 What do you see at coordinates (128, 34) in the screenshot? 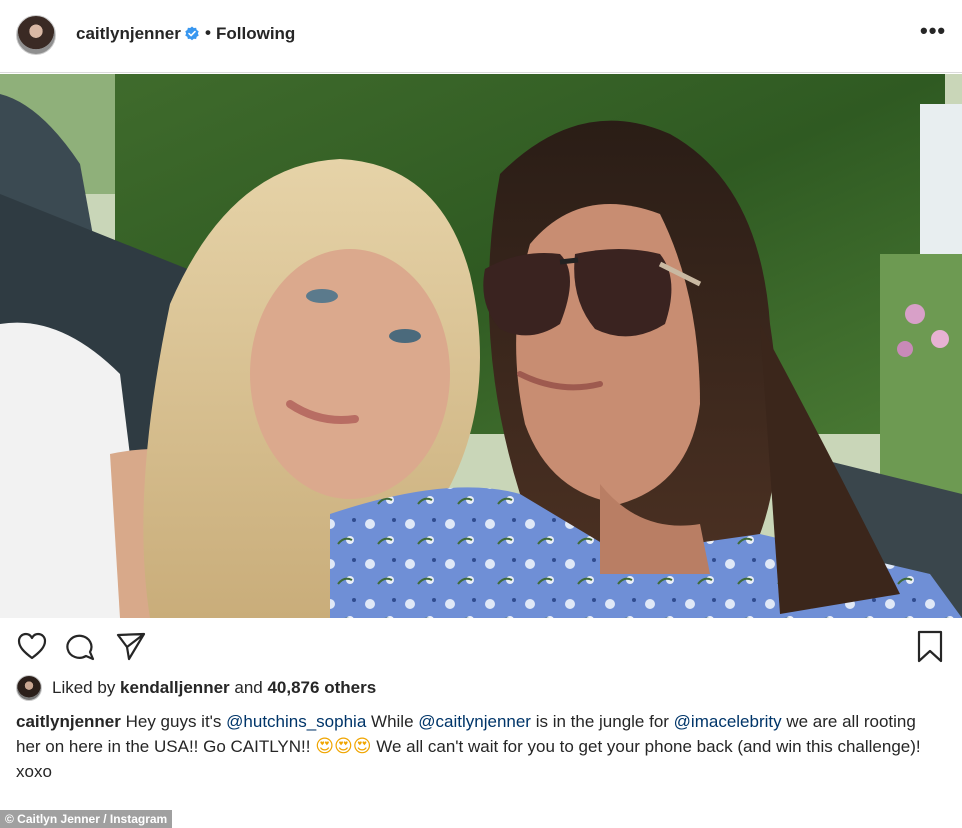
I see `header-username: caitlynjenner` at bounding box center [128, 34].